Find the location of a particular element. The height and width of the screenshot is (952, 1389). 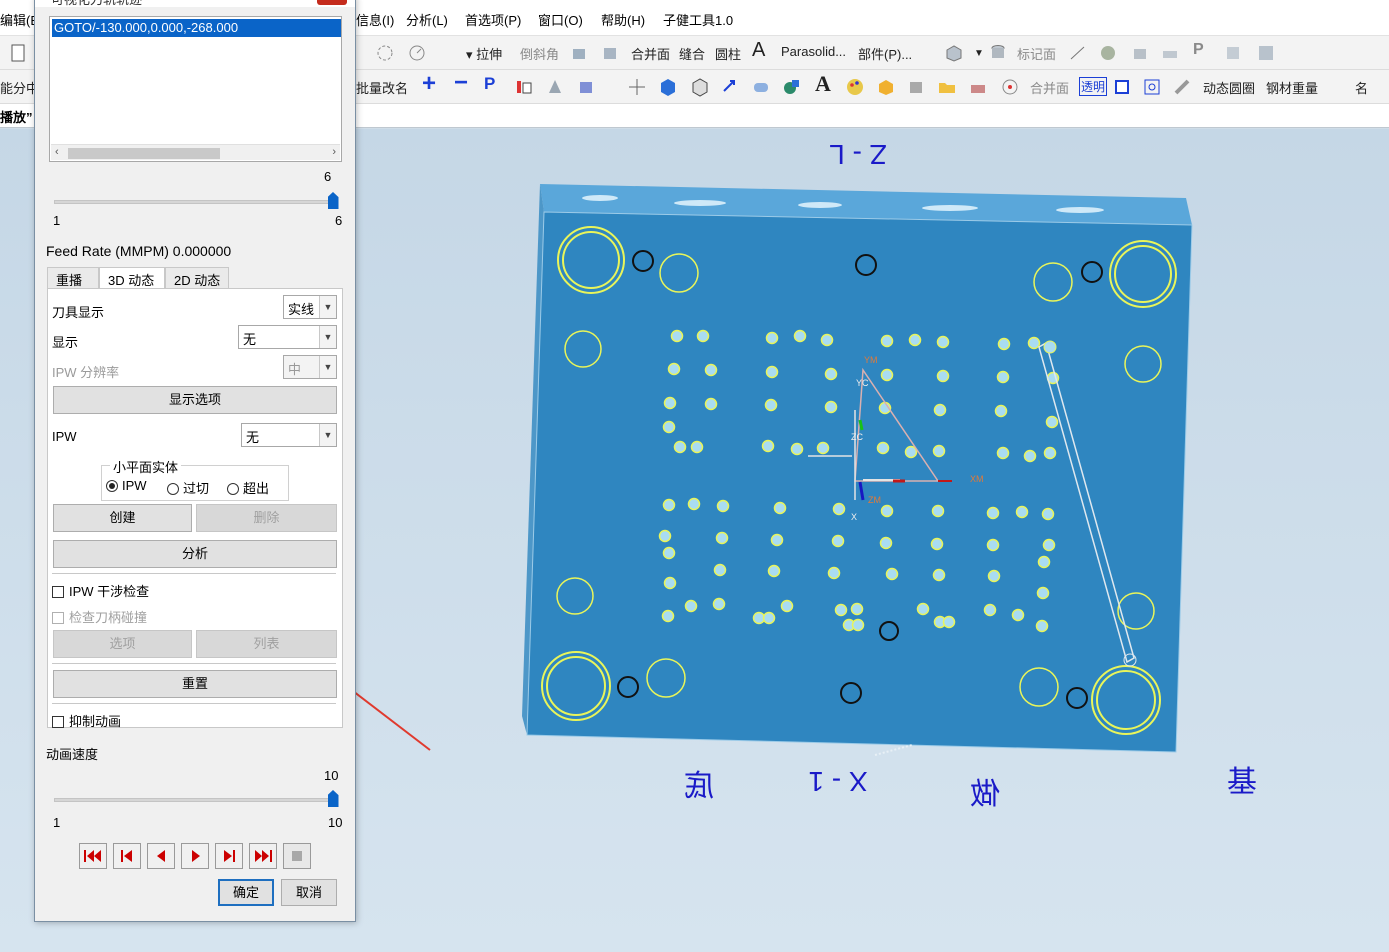

play-reverse-button is located at coordinates (161, 856).